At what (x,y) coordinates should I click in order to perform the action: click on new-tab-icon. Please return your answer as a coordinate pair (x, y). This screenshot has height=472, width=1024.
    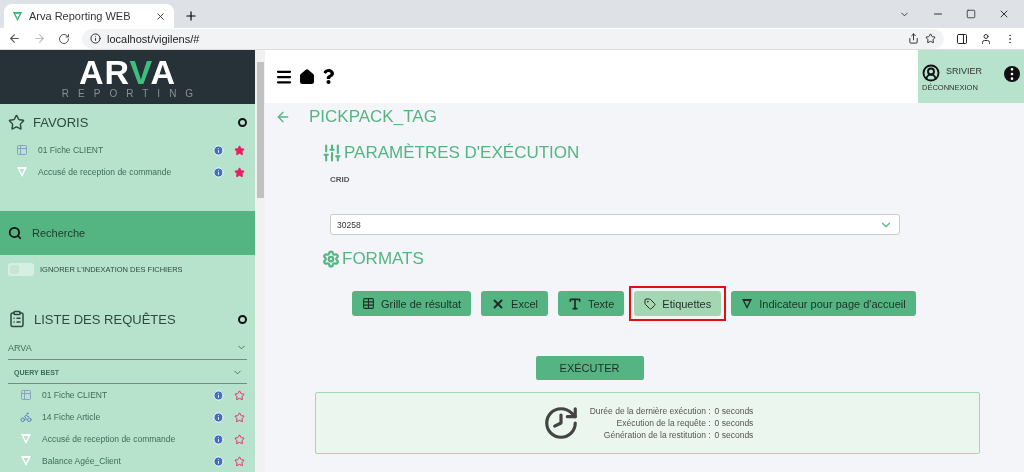
    Looking at the image, I should click on (191, 16).